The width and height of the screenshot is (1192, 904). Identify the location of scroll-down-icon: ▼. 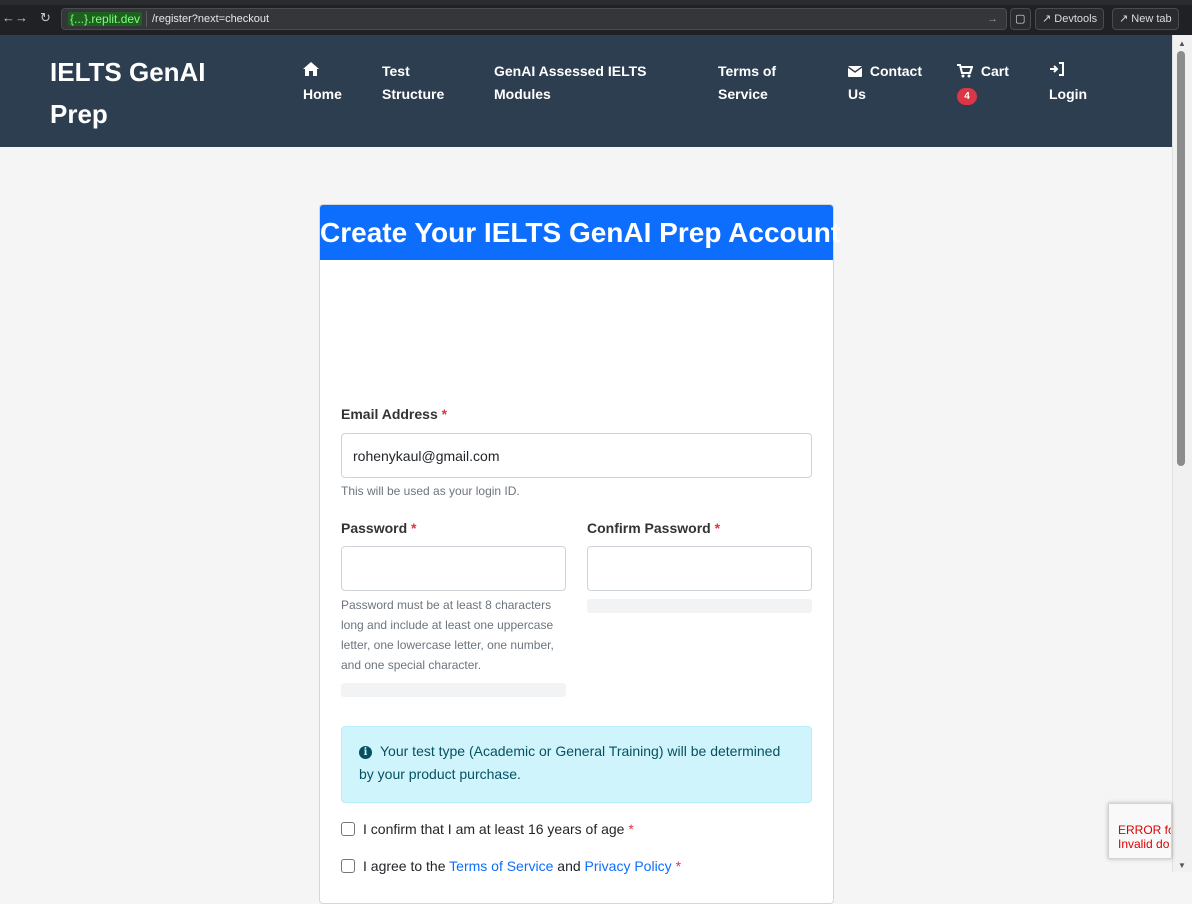
(1182, 865).